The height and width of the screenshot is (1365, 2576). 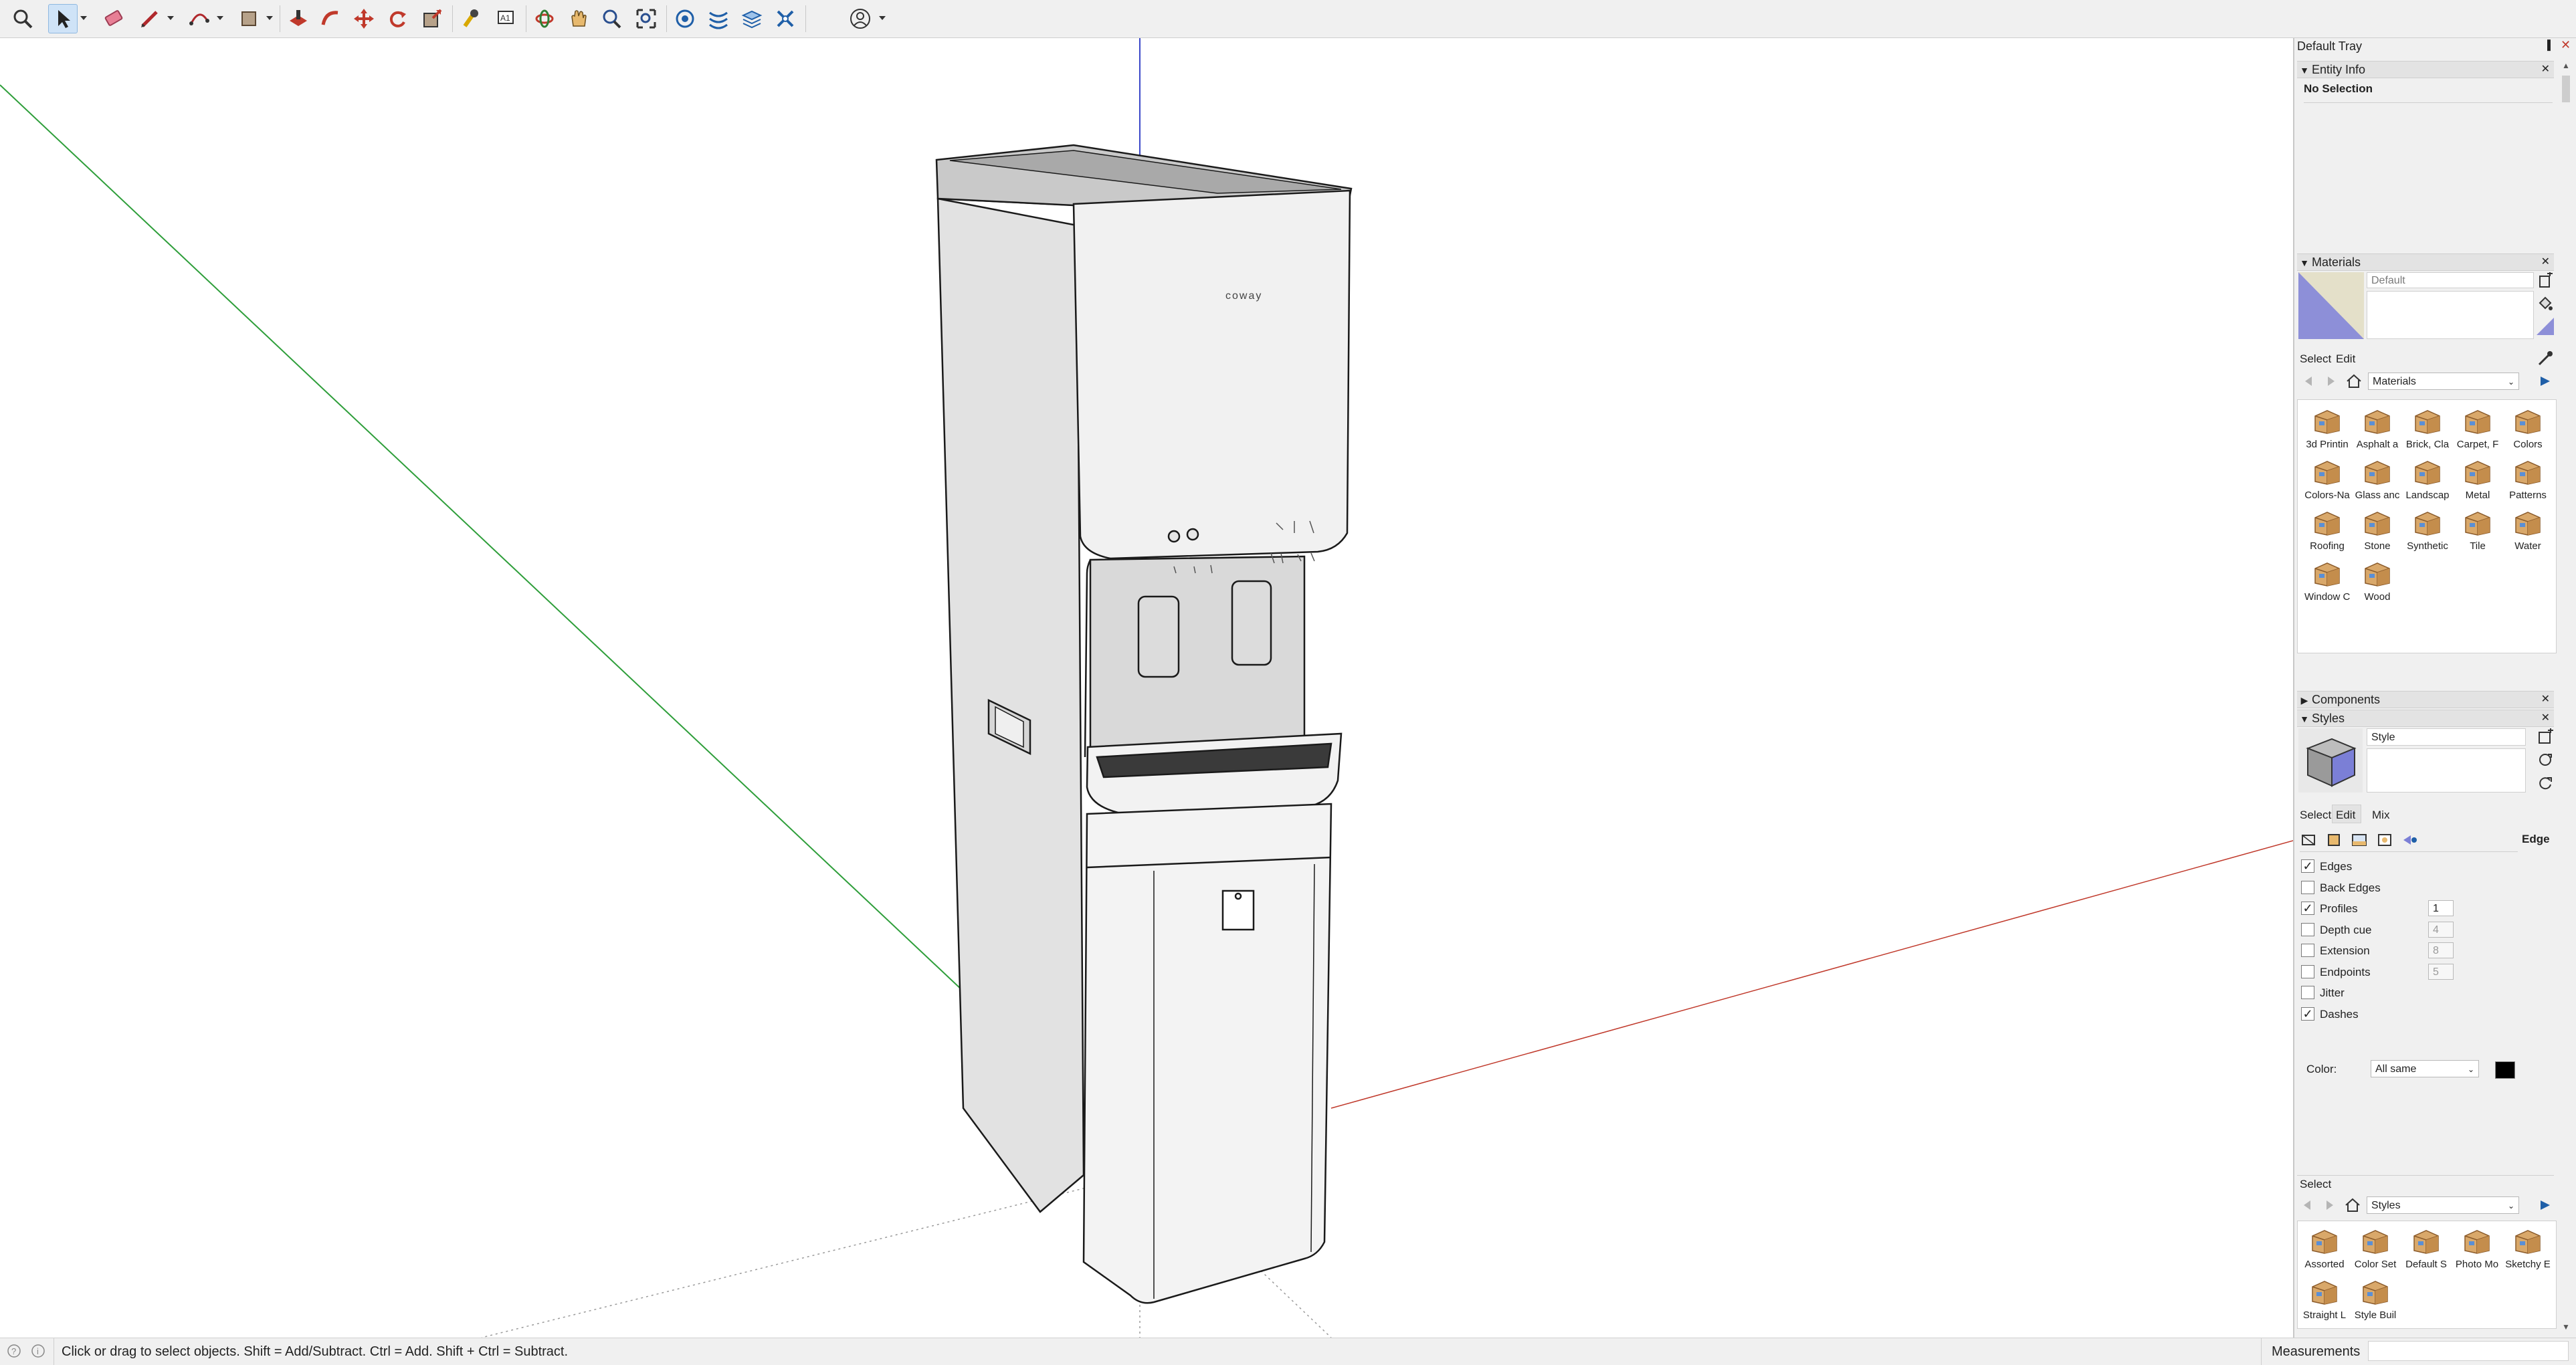 What do you see at coordinates (113, 18) in the screenshot?
I see `eraser-icon` at bounding box center [113, 18].